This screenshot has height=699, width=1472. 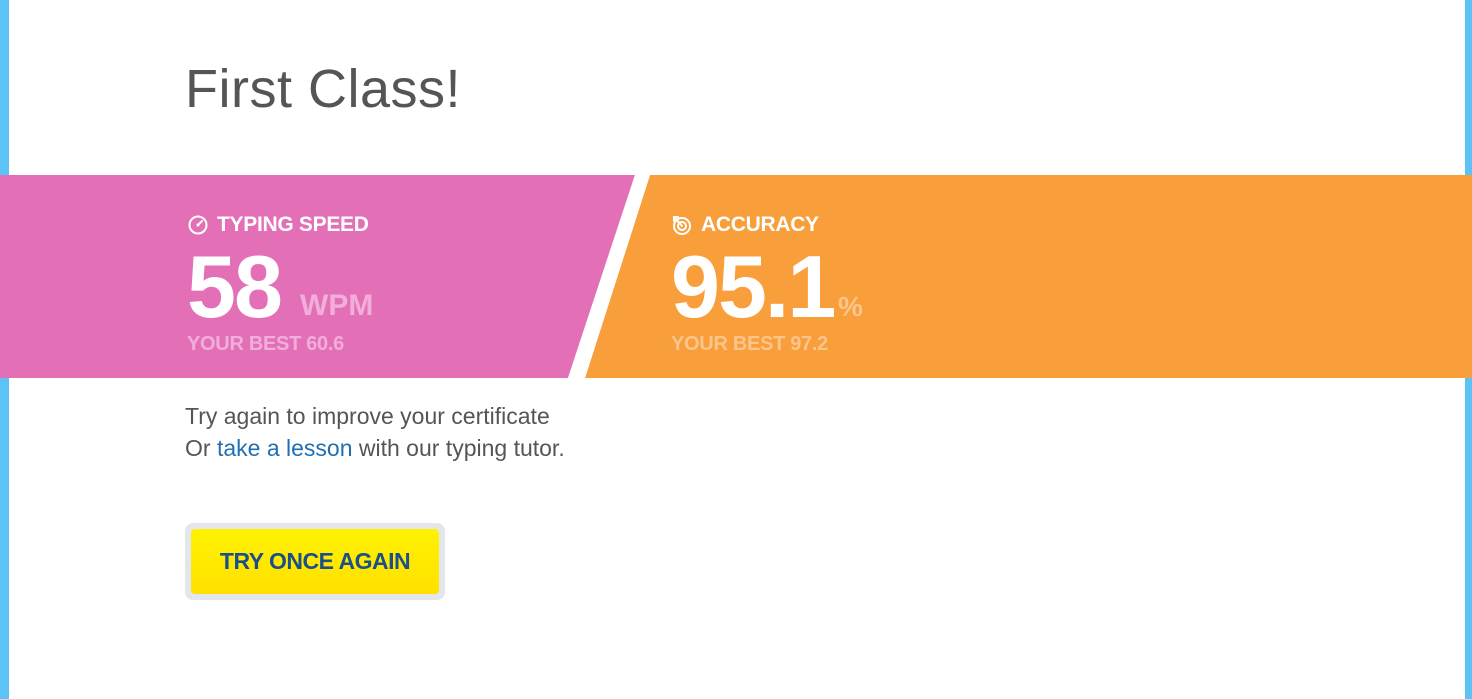 I want to click on accuracy-best: YOUR BEST 97.2, so click(x=749, y=344).